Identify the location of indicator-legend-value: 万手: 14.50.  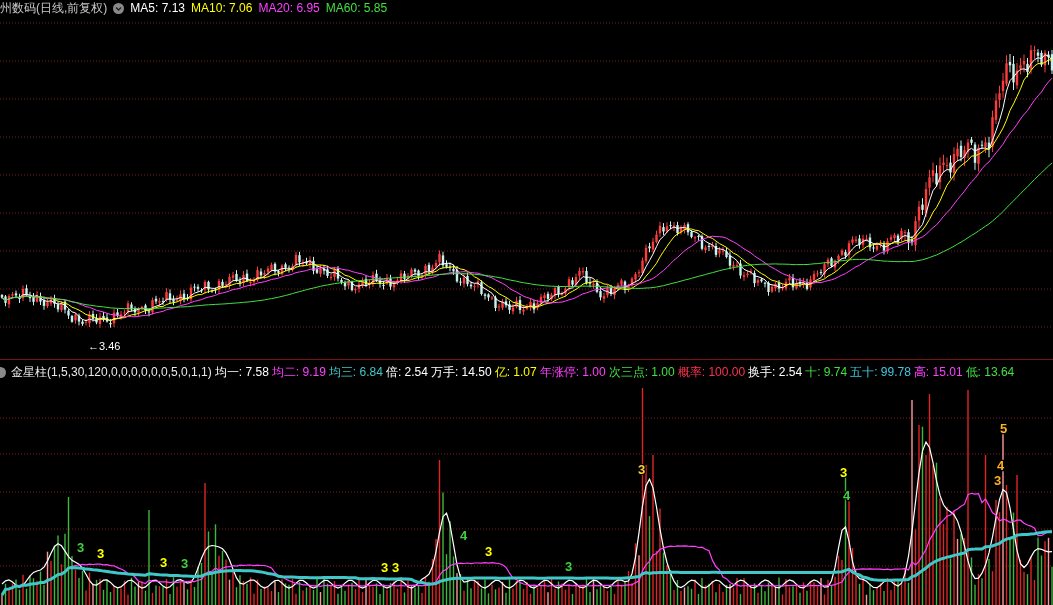
(461, 372).